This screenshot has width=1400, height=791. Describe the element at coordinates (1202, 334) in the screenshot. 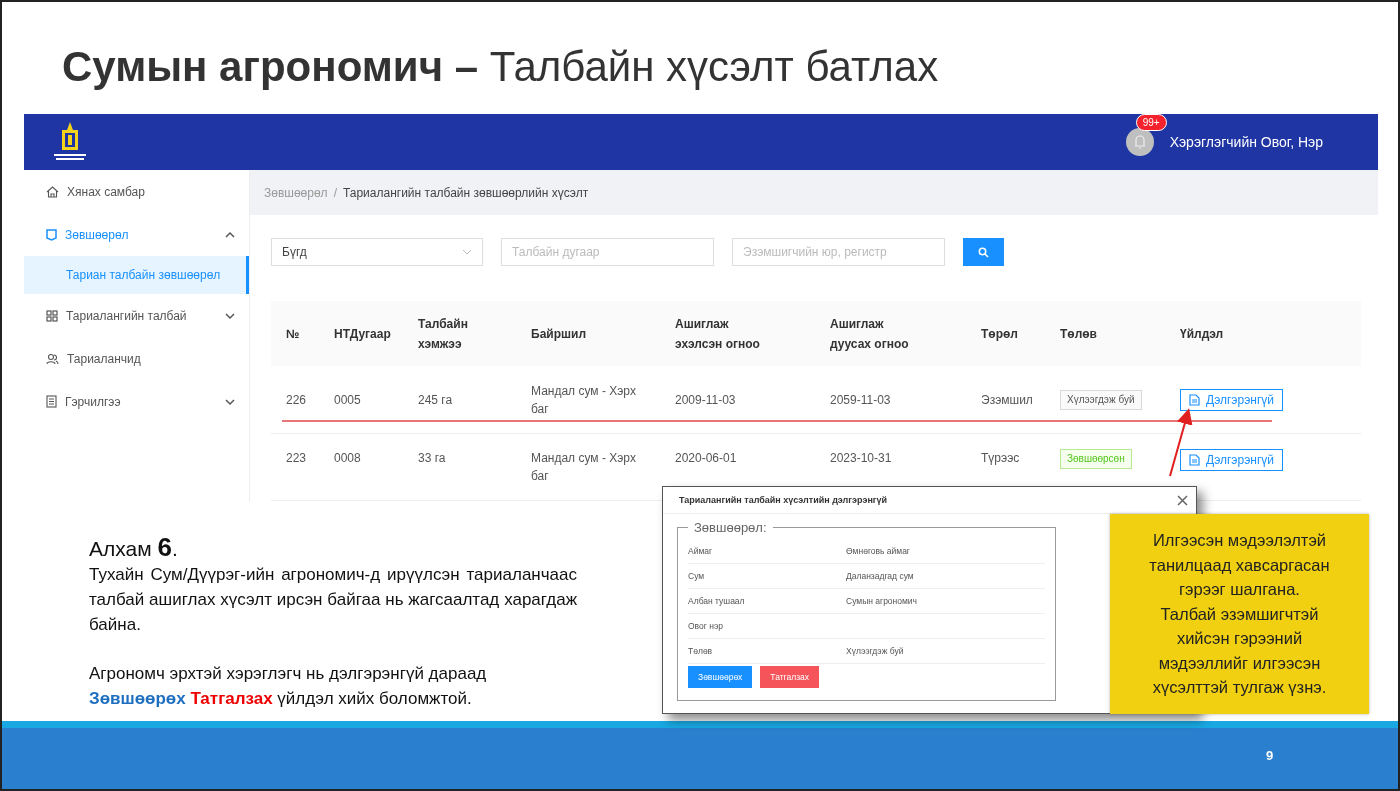

I see `column-header: Үйлдэл` at that location.